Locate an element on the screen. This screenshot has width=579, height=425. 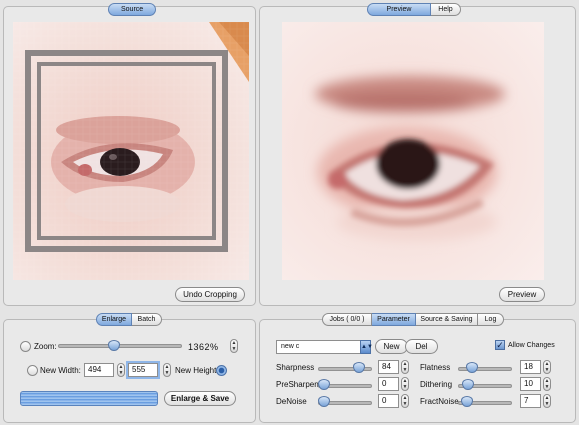
dithering-label: Dithering is located at coordinates (436, 384).